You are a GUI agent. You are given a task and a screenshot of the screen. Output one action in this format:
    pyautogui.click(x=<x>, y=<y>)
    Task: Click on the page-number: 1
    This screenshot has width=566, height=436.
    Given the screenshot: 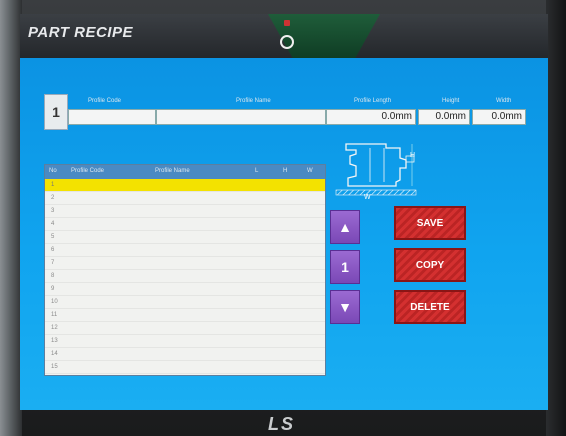 What is the action you would take?
    pyautogui.click(x=345, y=267)
    